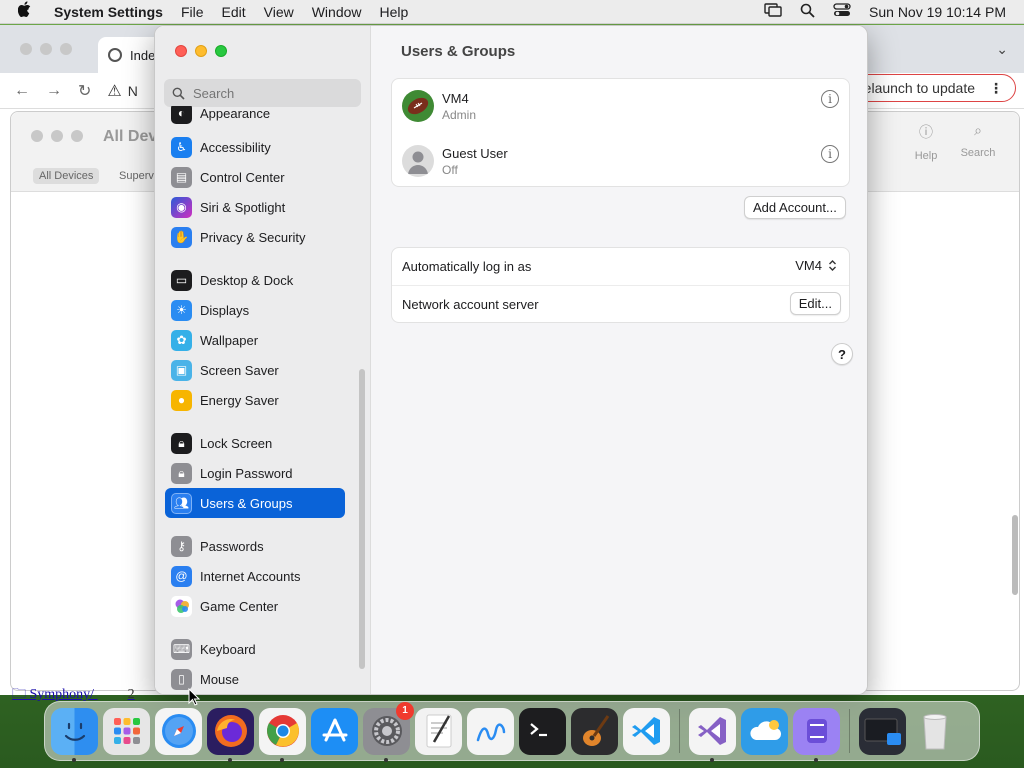 The height and width of the screenshot is (768, 1024). I want to click on sidebar-item-users-groups: 👥︎ Users & Groups, so click(255, 503).